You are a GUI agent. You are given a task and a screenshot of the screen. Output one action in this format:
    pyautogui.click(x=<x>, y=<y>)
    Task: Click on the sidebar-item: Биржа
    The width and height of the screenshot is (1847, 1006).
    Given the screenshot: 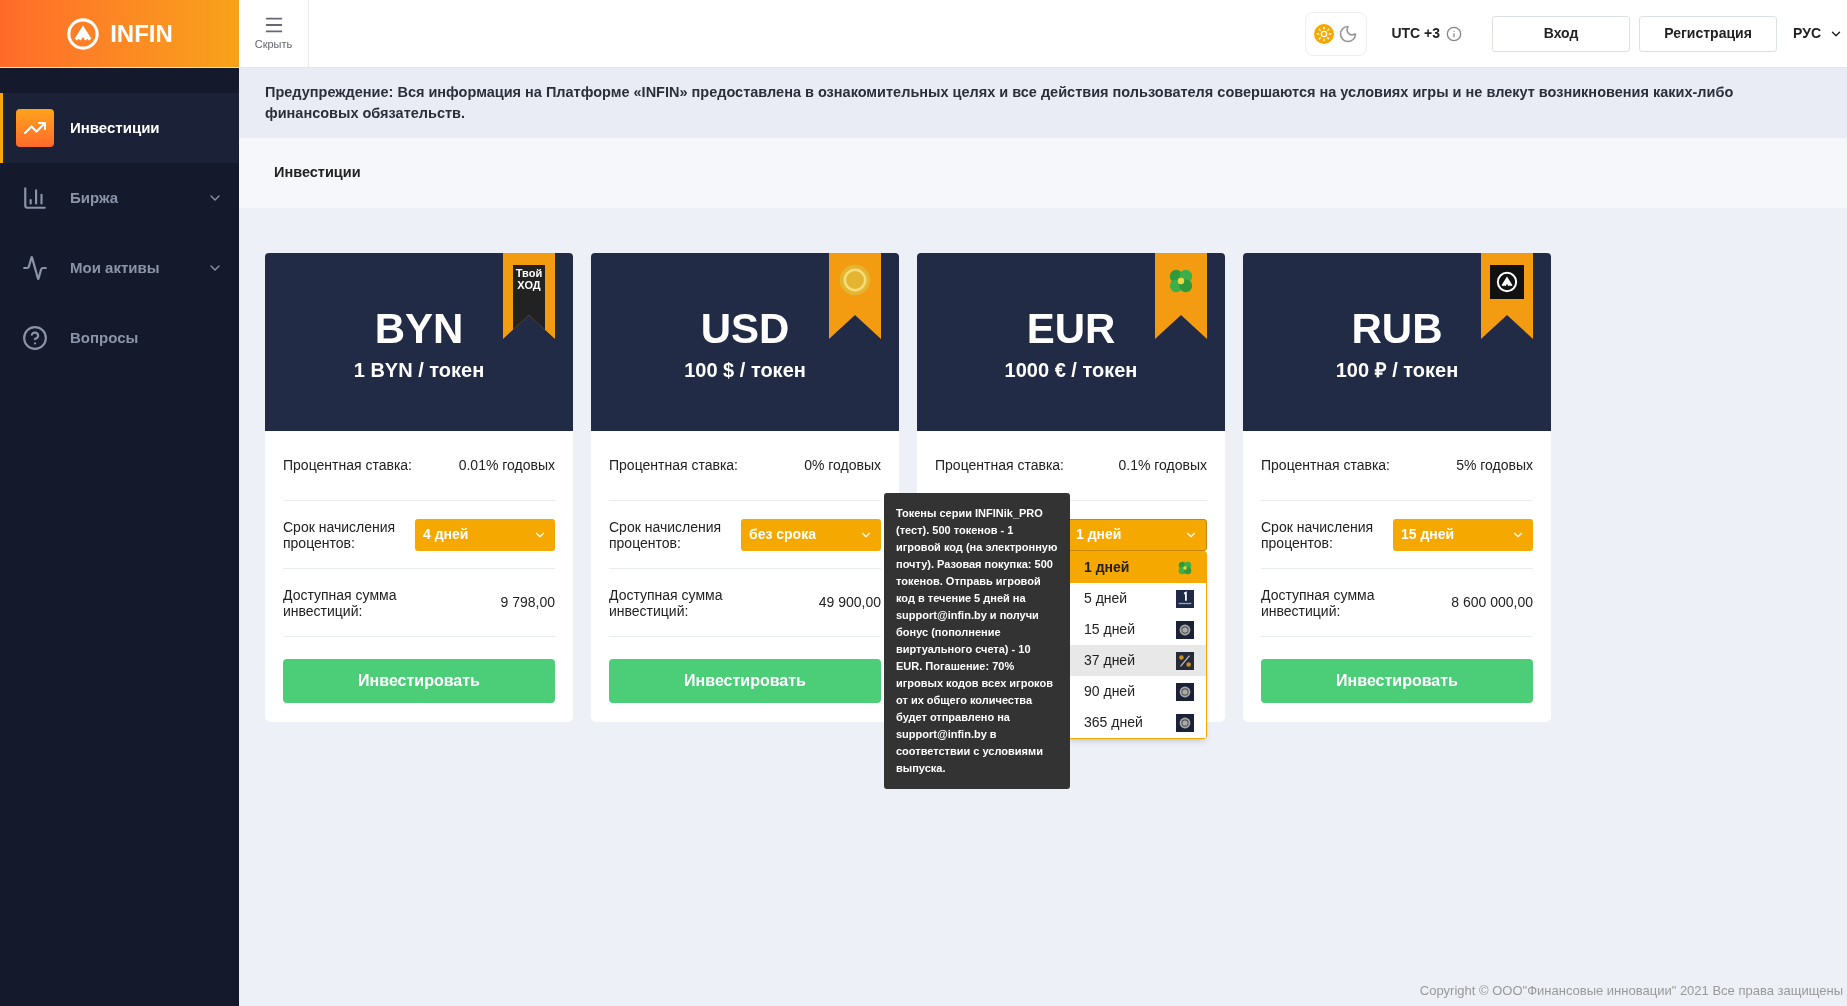 What is the action you would take?
    pyautogui.click(x=119, y=198)
    